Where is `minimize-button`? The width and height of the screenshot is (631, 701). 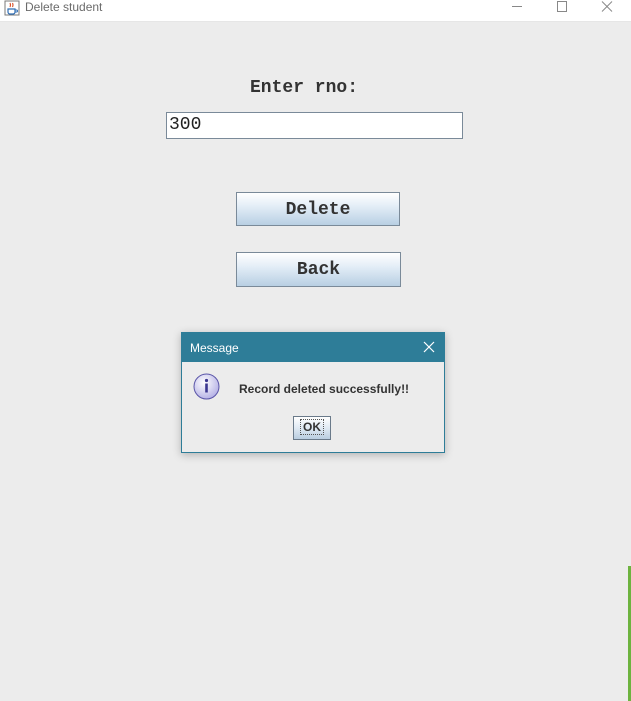
minimize-button is located at coordinates (517, 7).